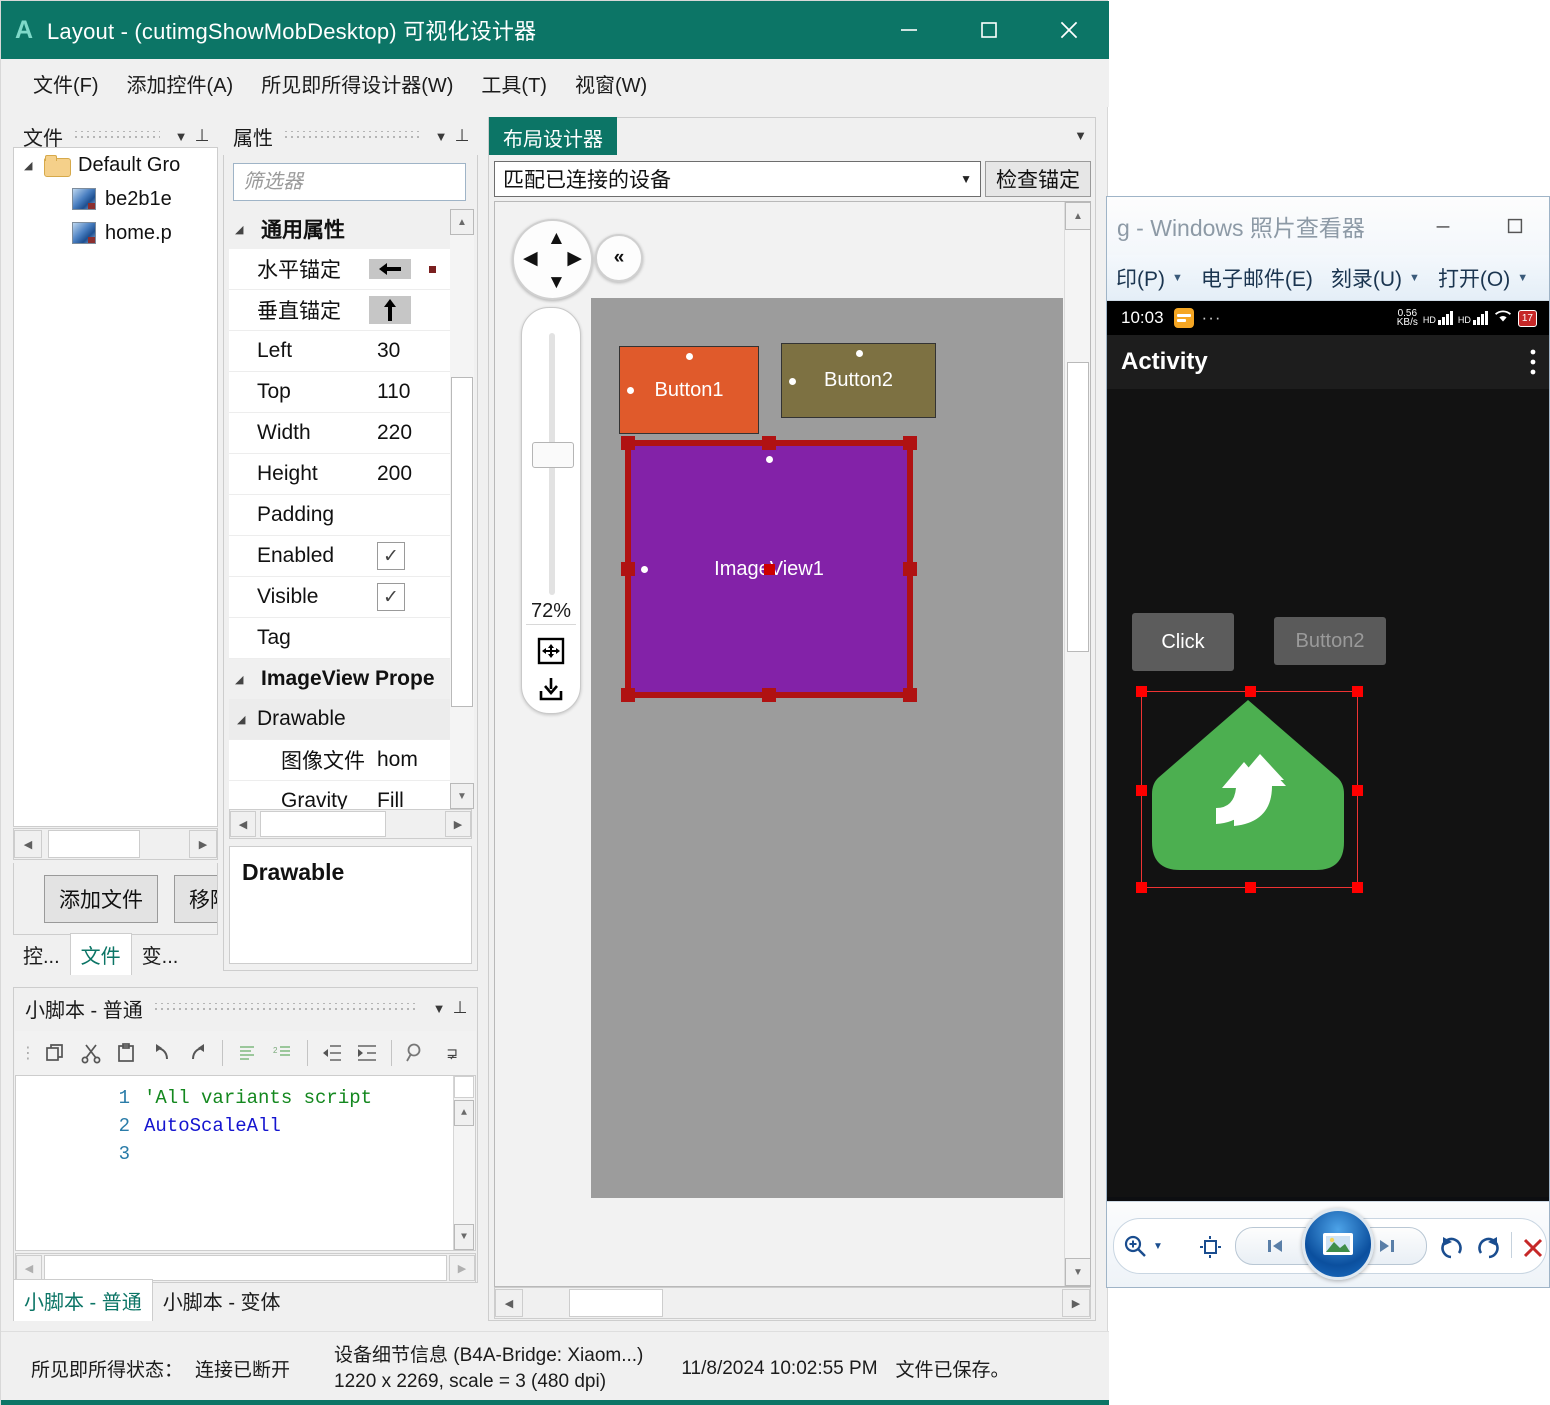  What do you see at coordinates (552, 259) in the screenshot?
I see `pan-control: ▲ ▼ ◀ ▶` at bounding box center [552, 259].